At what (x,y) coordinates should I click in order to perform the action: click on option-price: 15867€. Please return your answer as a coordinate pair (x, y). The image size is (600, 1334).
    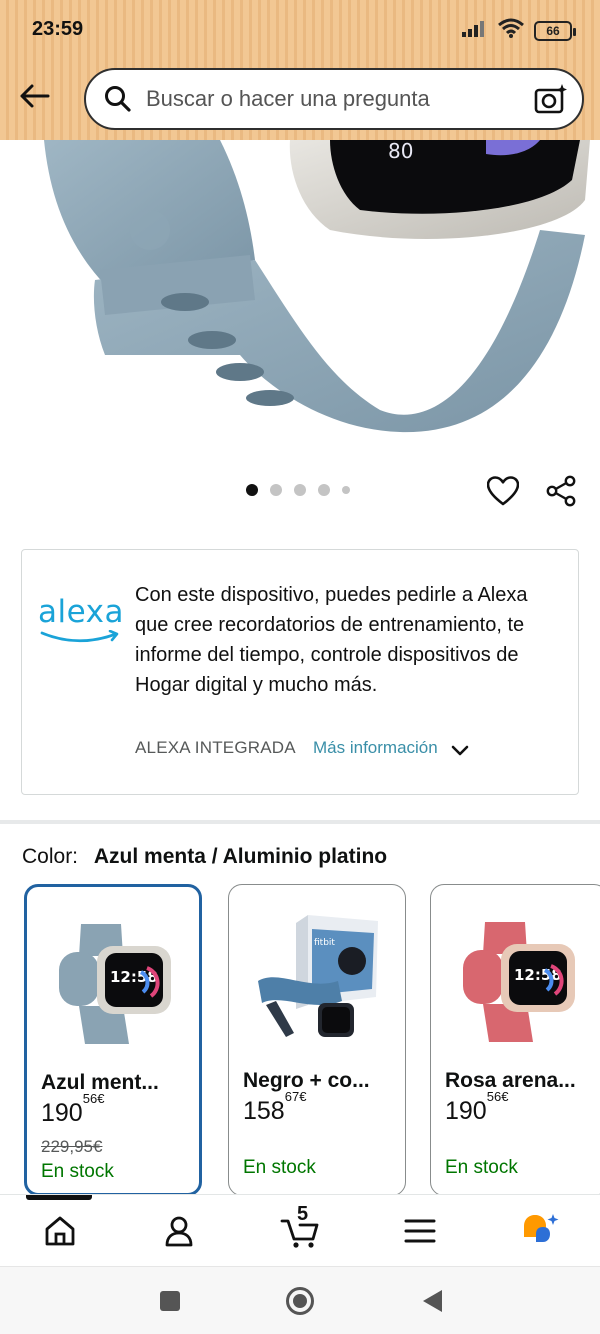
    Looking at the image, I should click on (275, 1106).